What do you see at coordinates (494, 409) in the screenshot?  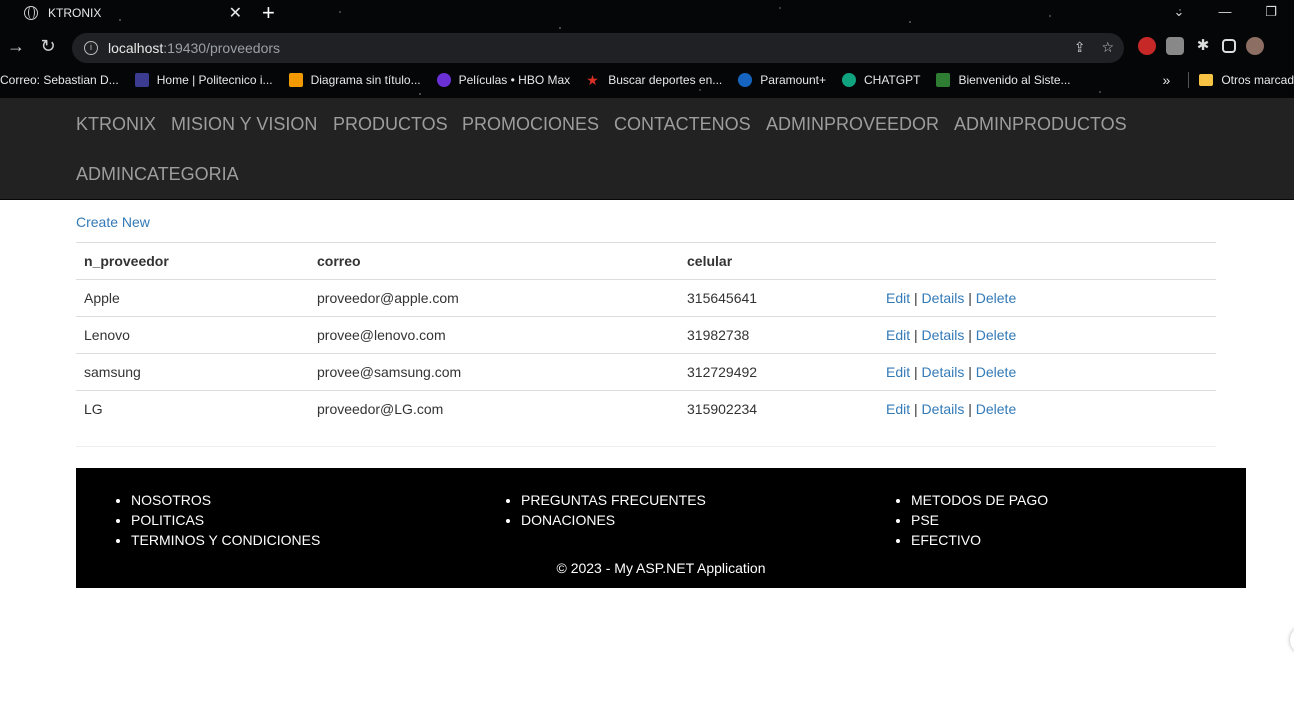 I see `cell-correo: proveedor@LG.com` at bounding box center [494, 409].